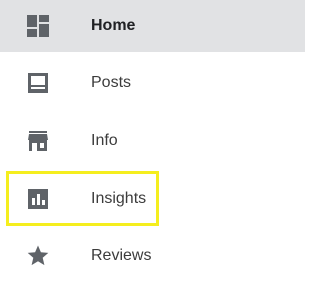 The width and height of the screenshot is (320, 290). Describe the element at coordinates (113, 25) in the screenshot. I see `nav-item-label: Home` at that location.